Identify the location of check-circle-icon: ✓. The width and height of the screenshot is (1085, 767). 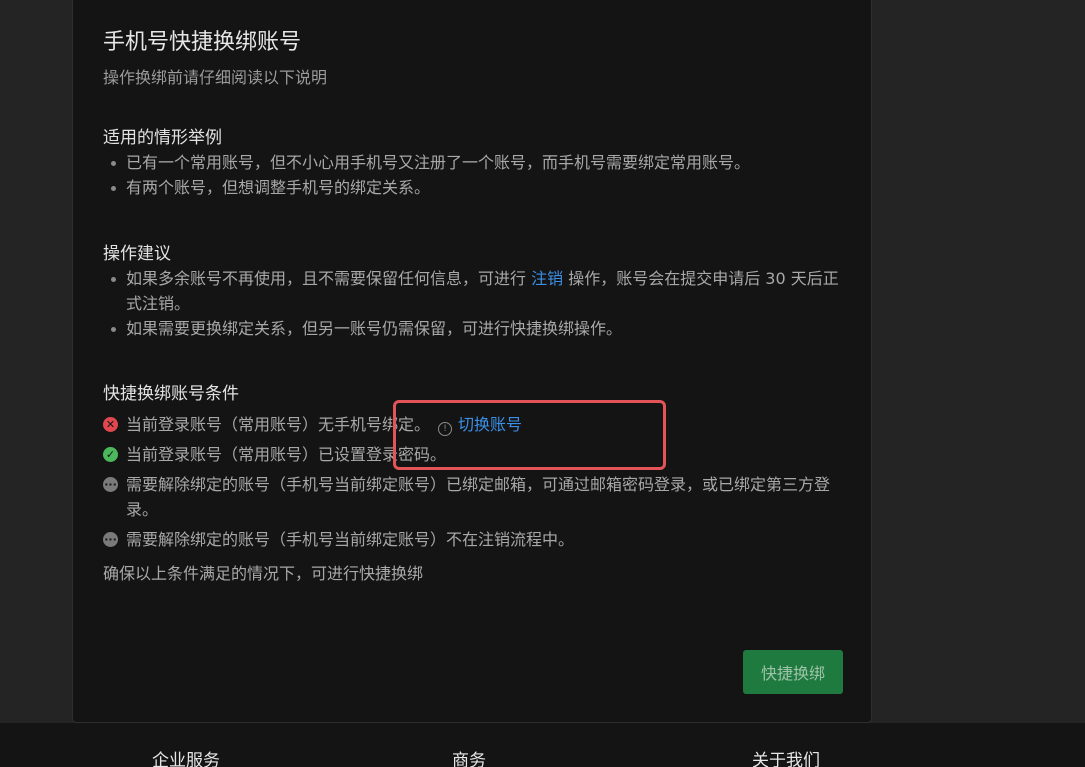
(110, 454).